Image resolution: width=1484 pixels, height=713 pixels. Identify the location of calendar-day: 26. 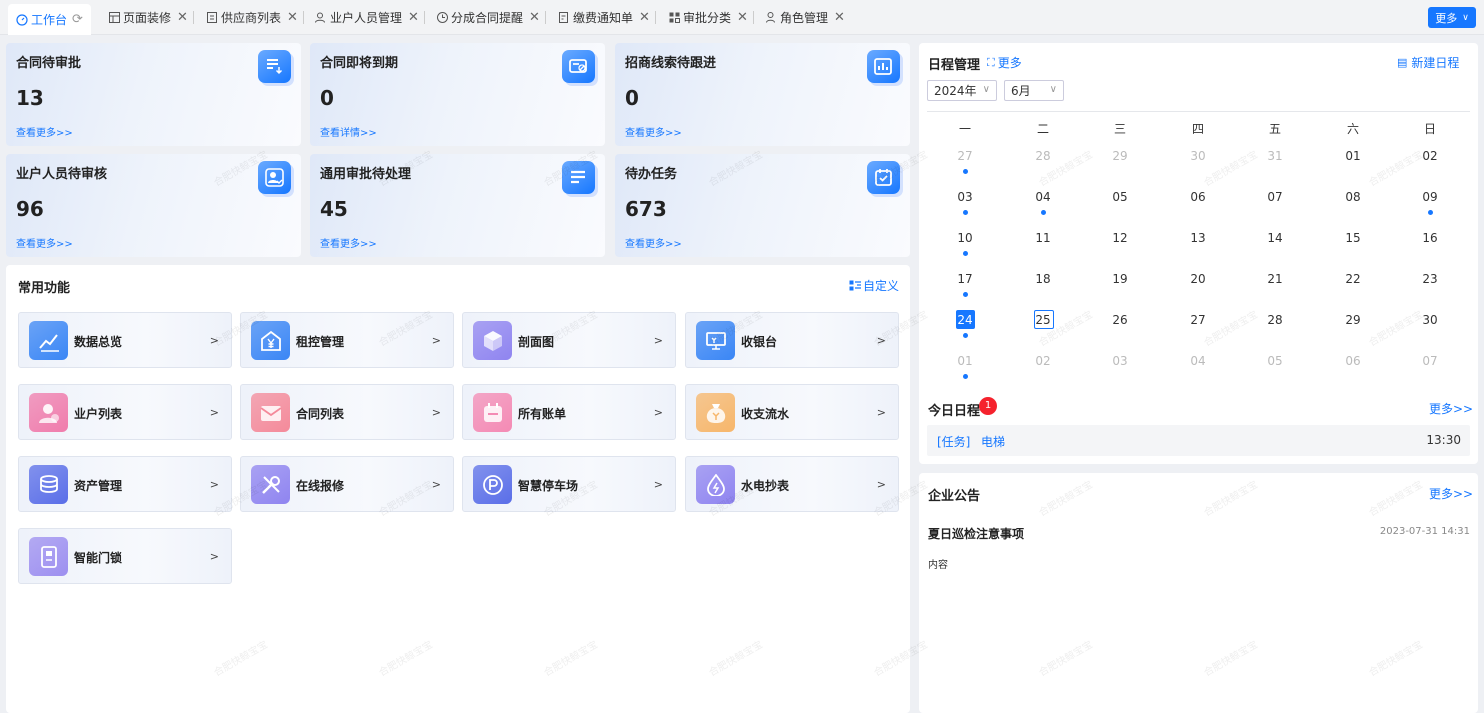
(1120, 320).